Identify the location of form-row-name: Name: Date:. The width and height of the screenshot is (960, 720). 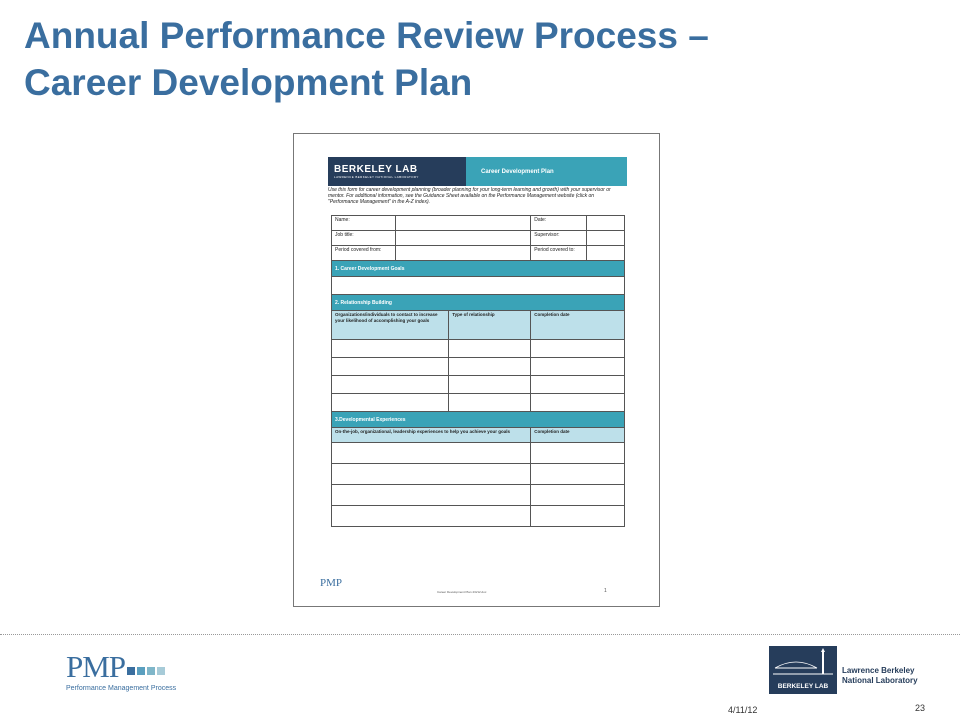
(478, 223).